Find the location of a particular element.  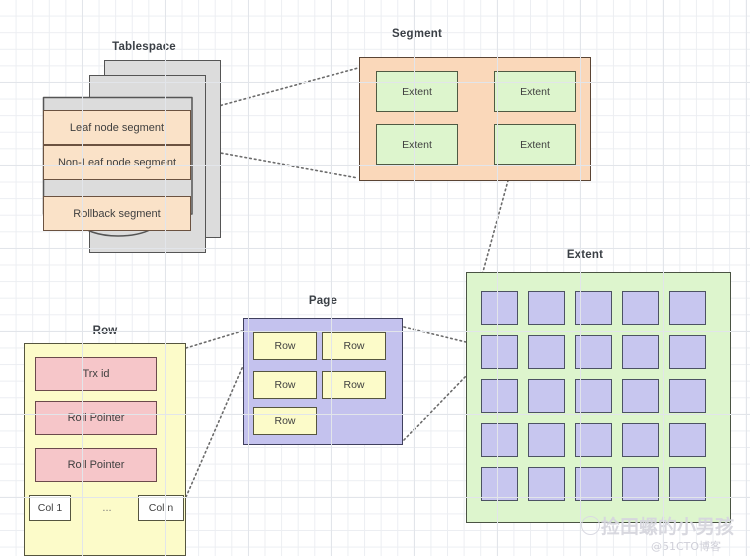

page-row-3-label: Row is located at coordinates (285, 385).